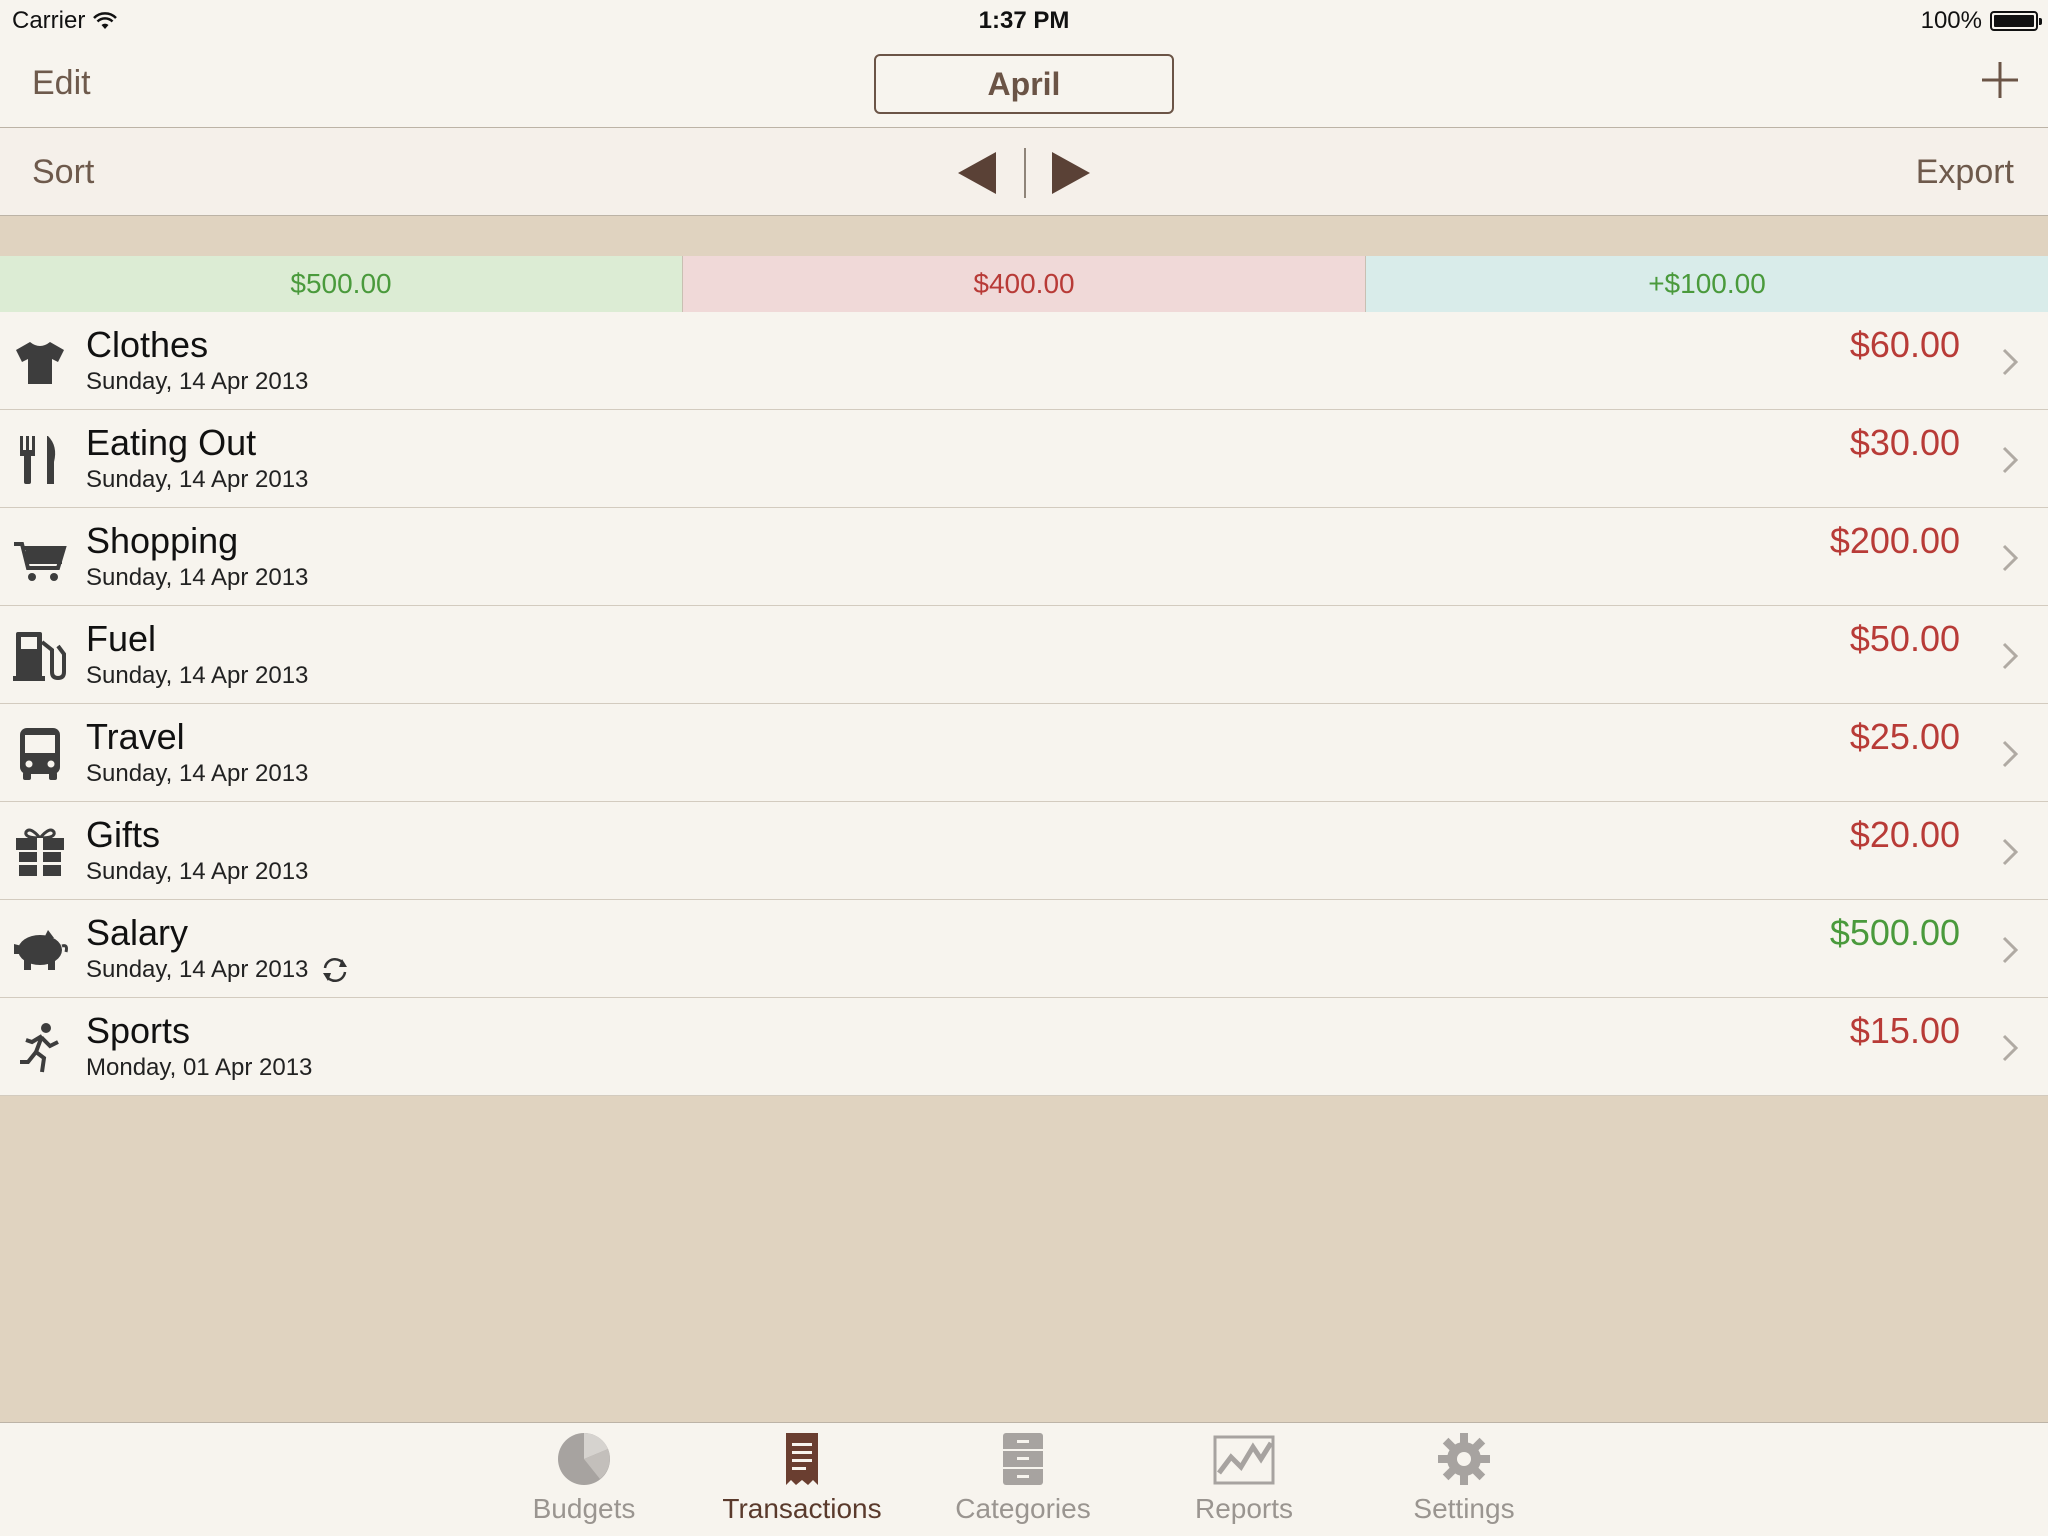 The width and height of the screenshot is (2048, 1536). Describe the element at coordinates (138, 1030) in the screenshot. I see `transaction-name: Sports` at that location.